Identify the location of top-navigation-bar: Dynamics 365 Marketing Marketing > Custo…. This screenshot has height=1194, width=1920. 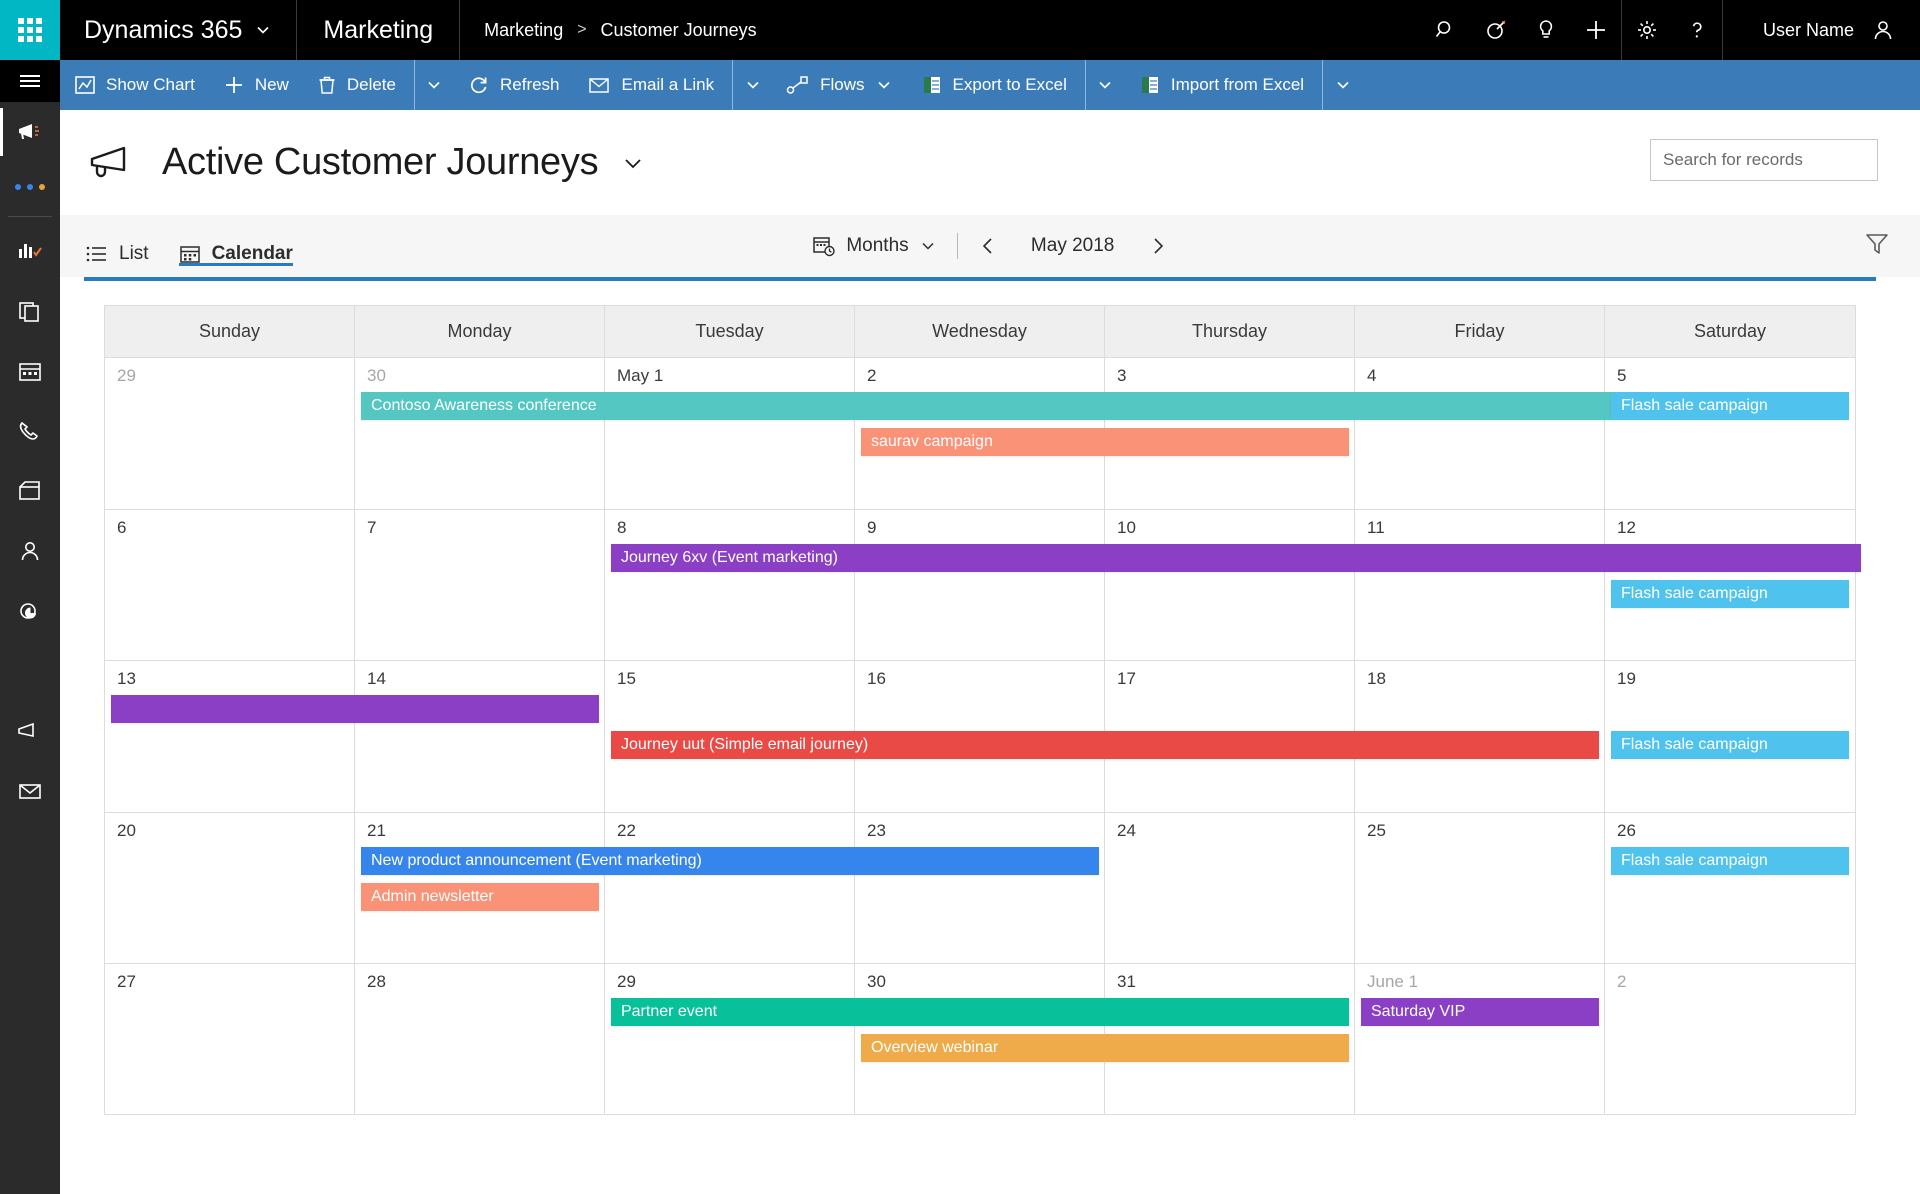
(960, 30).